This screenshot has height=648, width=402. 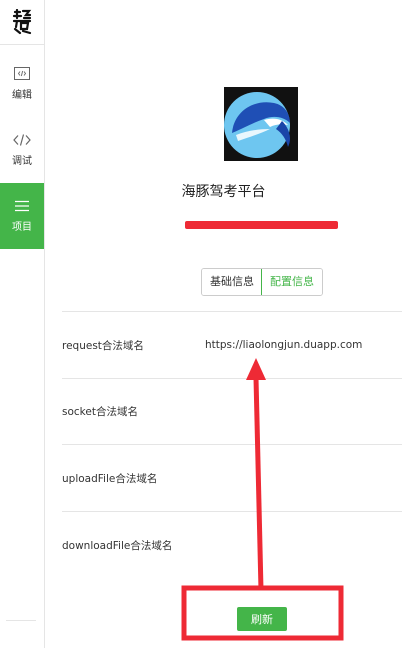 What do you see at coordinates (22, 84) in the screenshot?
I see `sidebar-item-edit: 编辑` at bounding box center [22, 84].